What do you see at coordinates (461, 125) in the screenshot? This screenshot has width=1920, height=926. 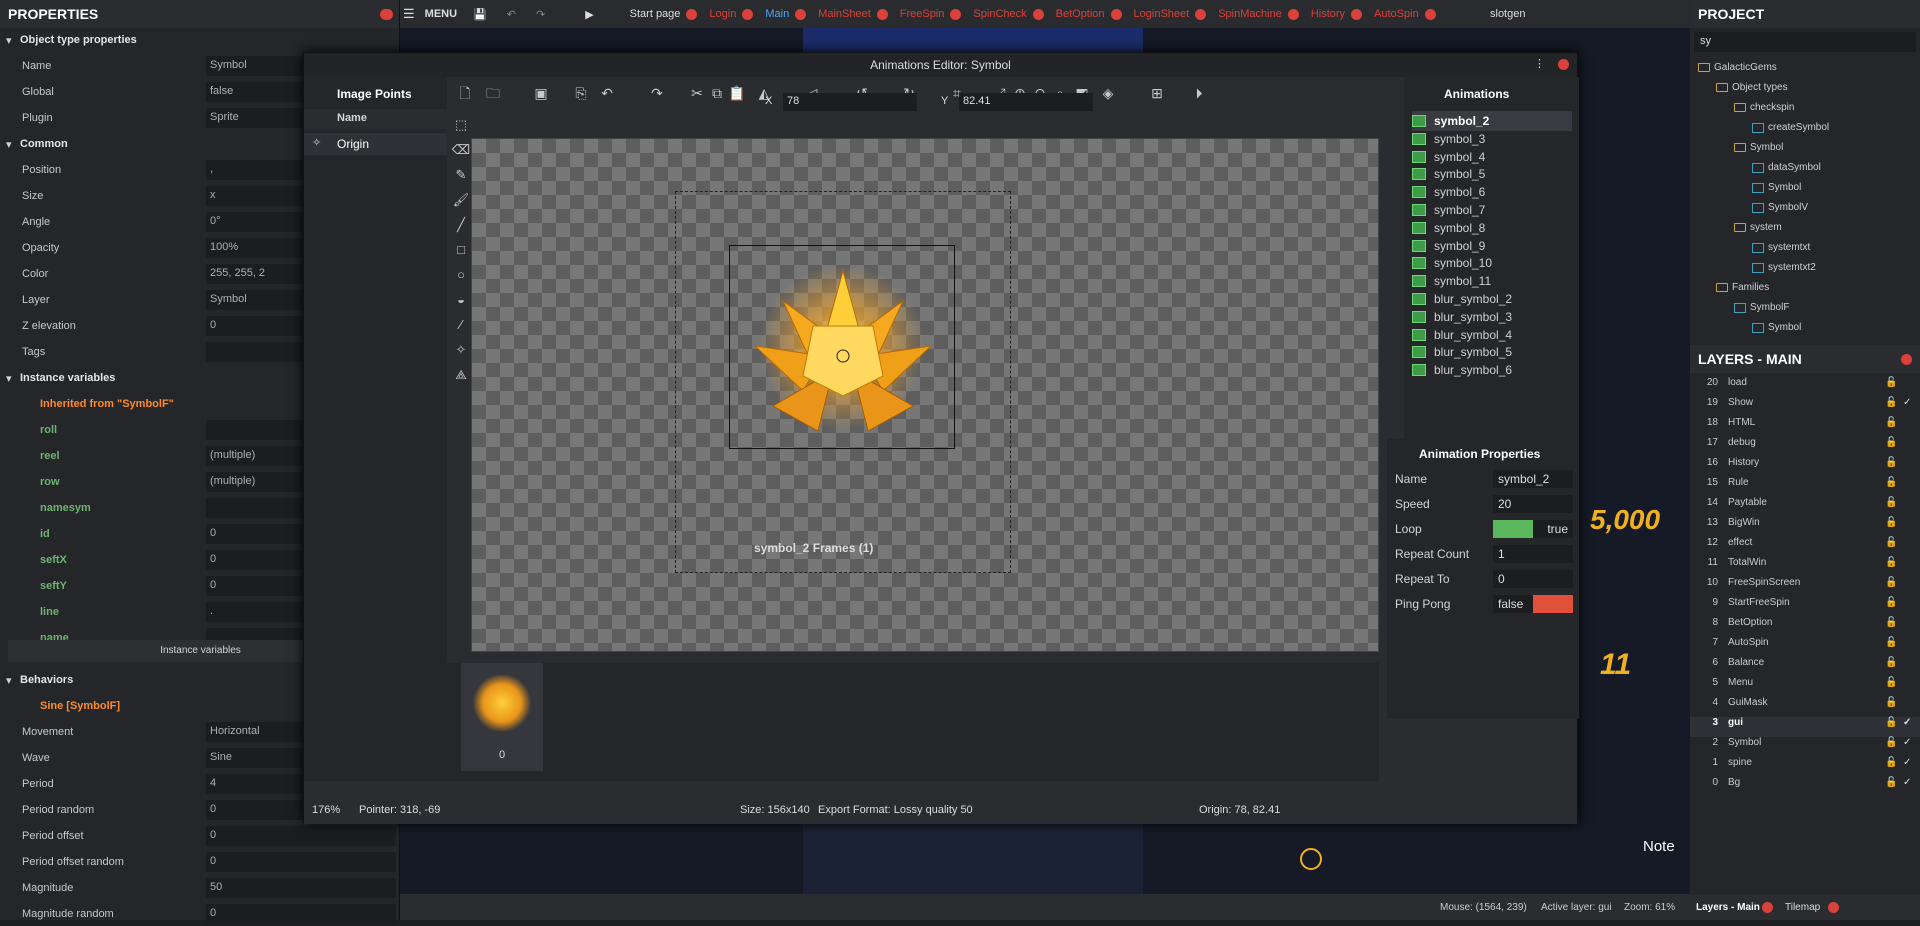 I see `select-tool-icon: ⬚` at bounding box center [461, 125].